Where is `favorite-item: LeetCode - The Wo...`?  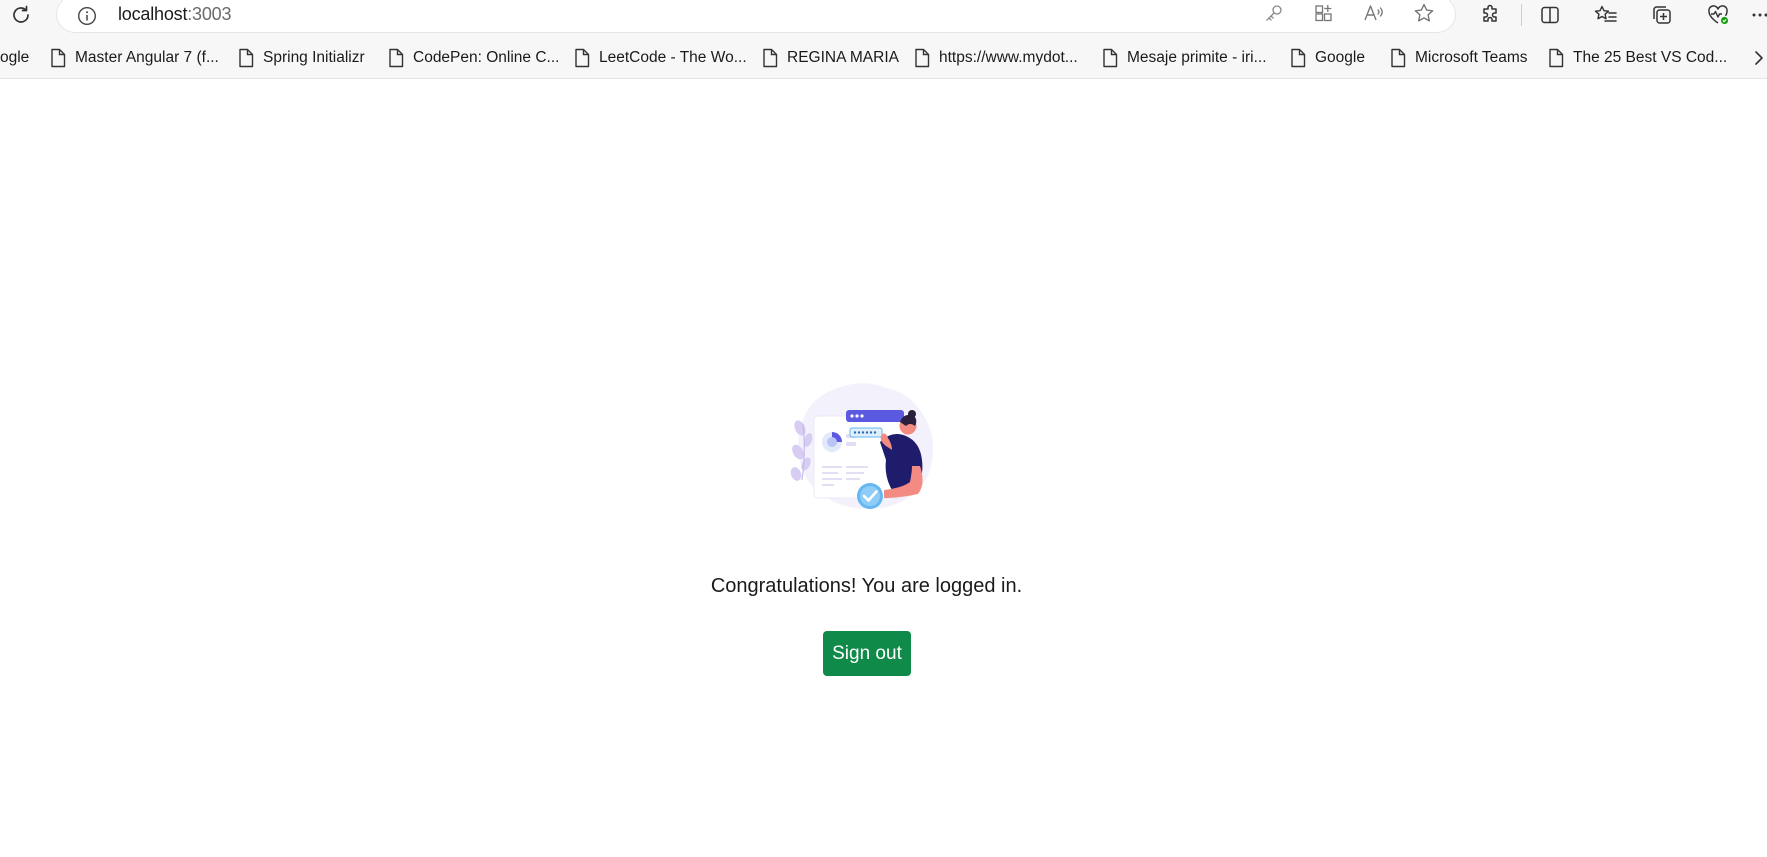 favorite-item: LeetCode - The Wo... is located at coordinates (660, 58).